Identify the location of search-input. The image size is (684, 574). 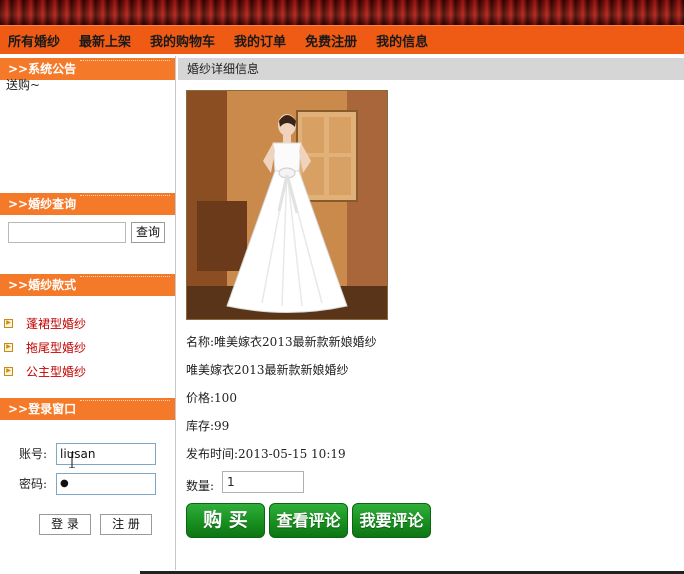
(67, 232).